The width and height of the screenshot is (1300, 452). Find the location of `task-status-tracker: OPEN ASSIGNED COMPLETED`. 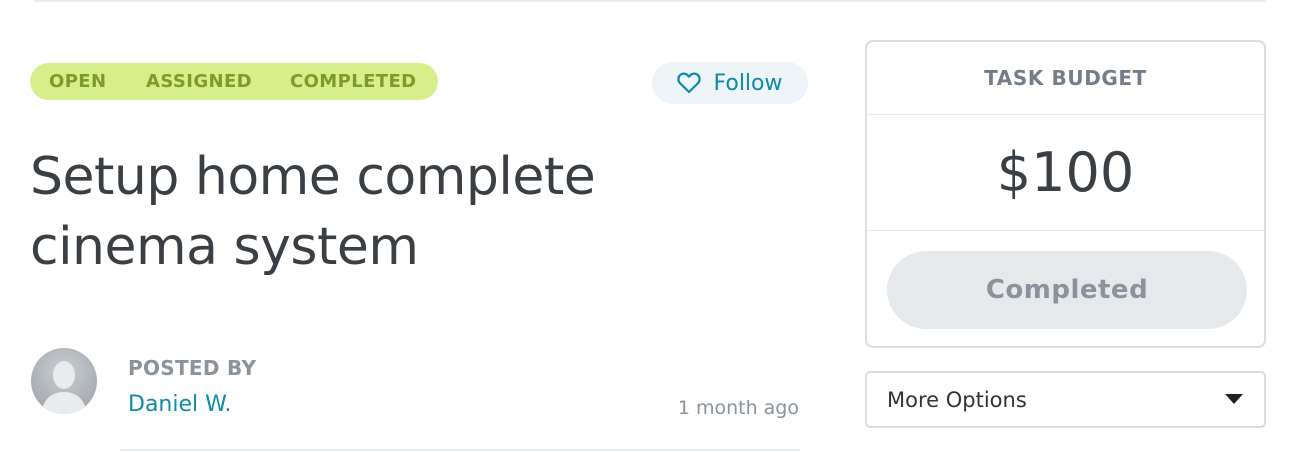

task-status-tracker: OPEN ASSIGNED COMPLETED is located at coordinates (234, 81).